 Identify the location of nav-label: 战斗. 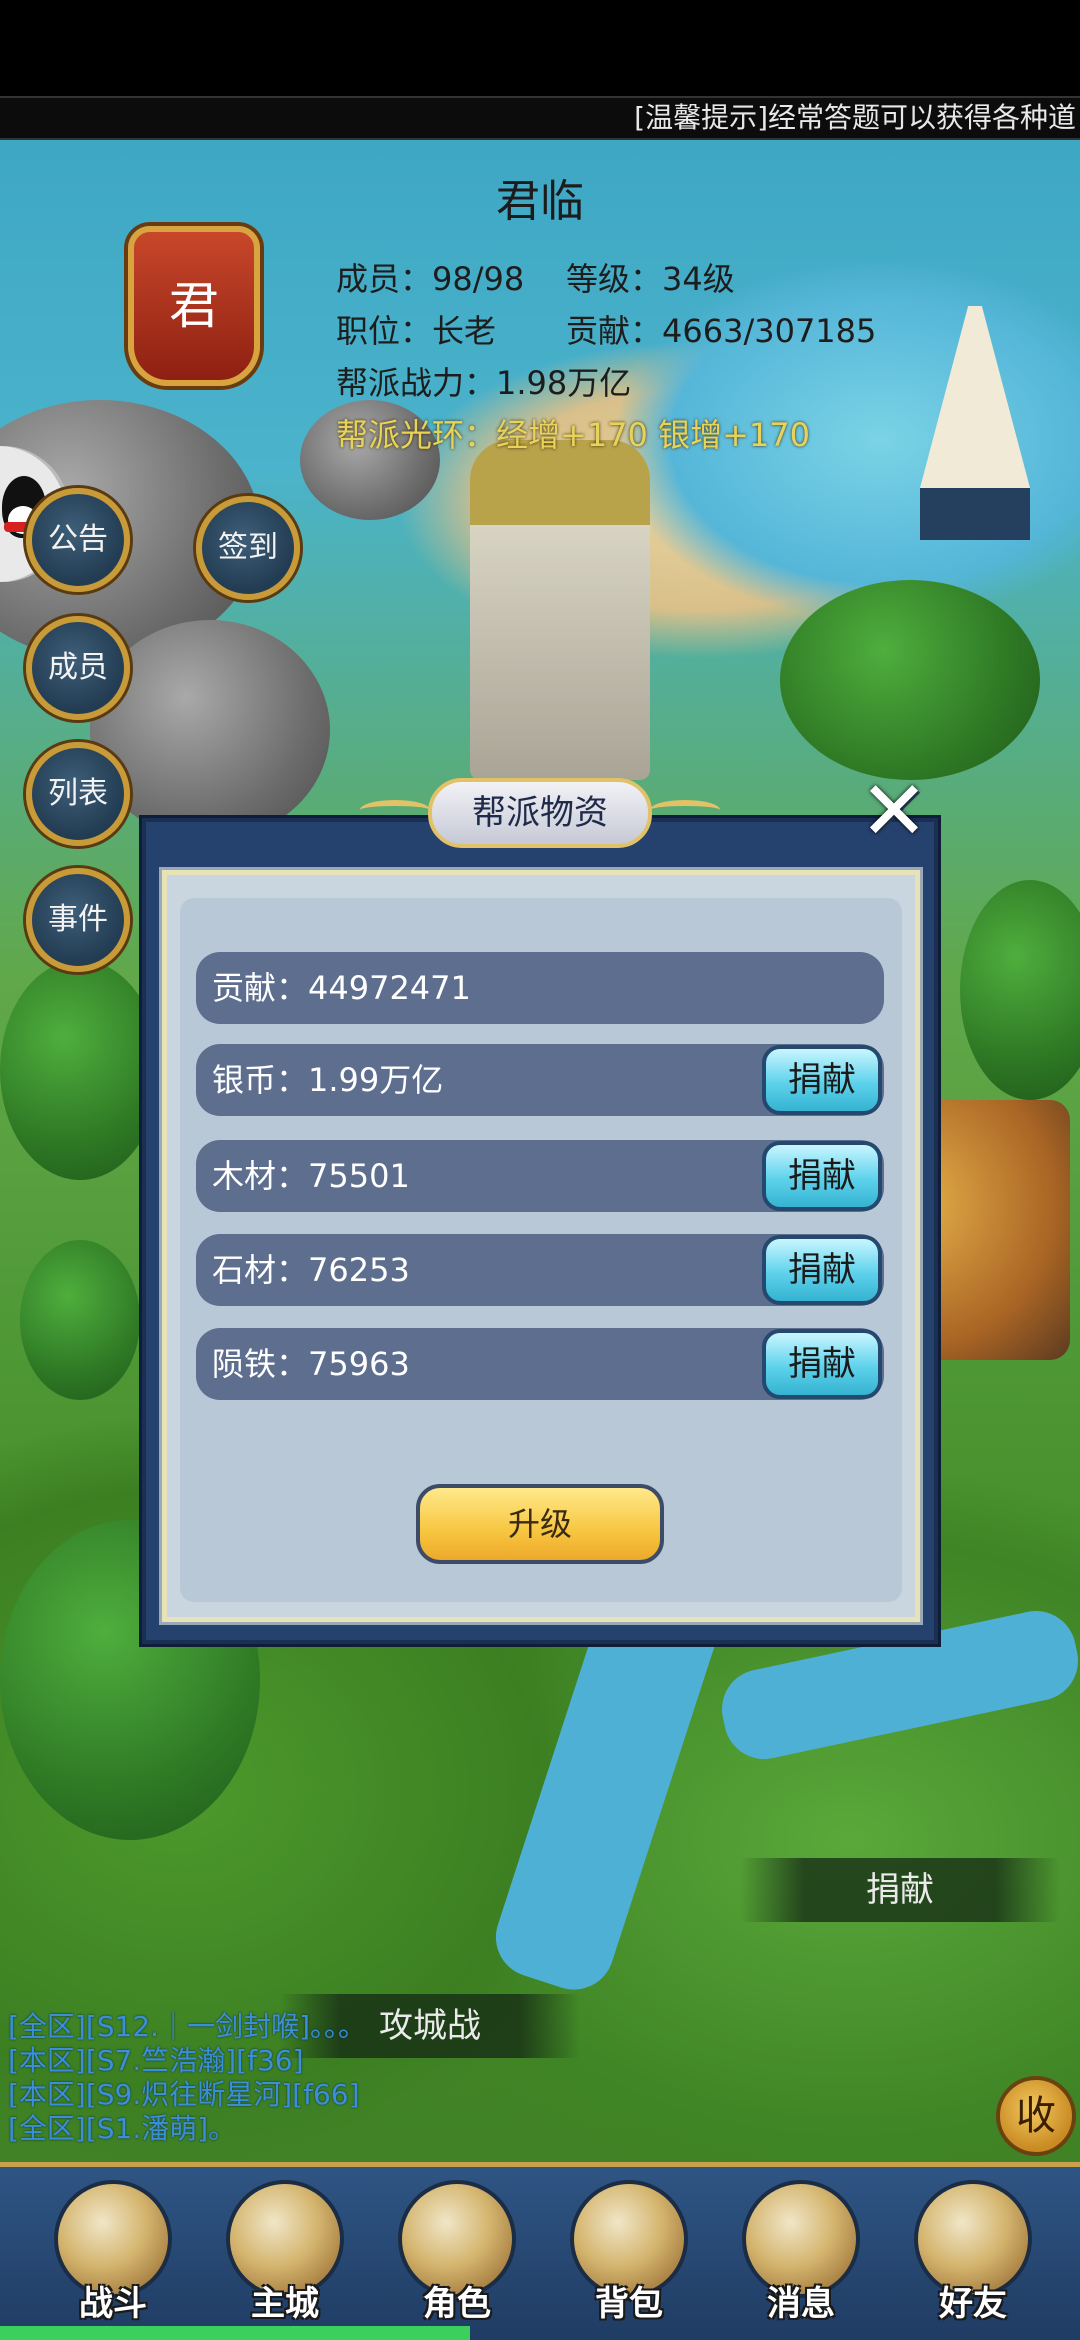
(113, 2304).